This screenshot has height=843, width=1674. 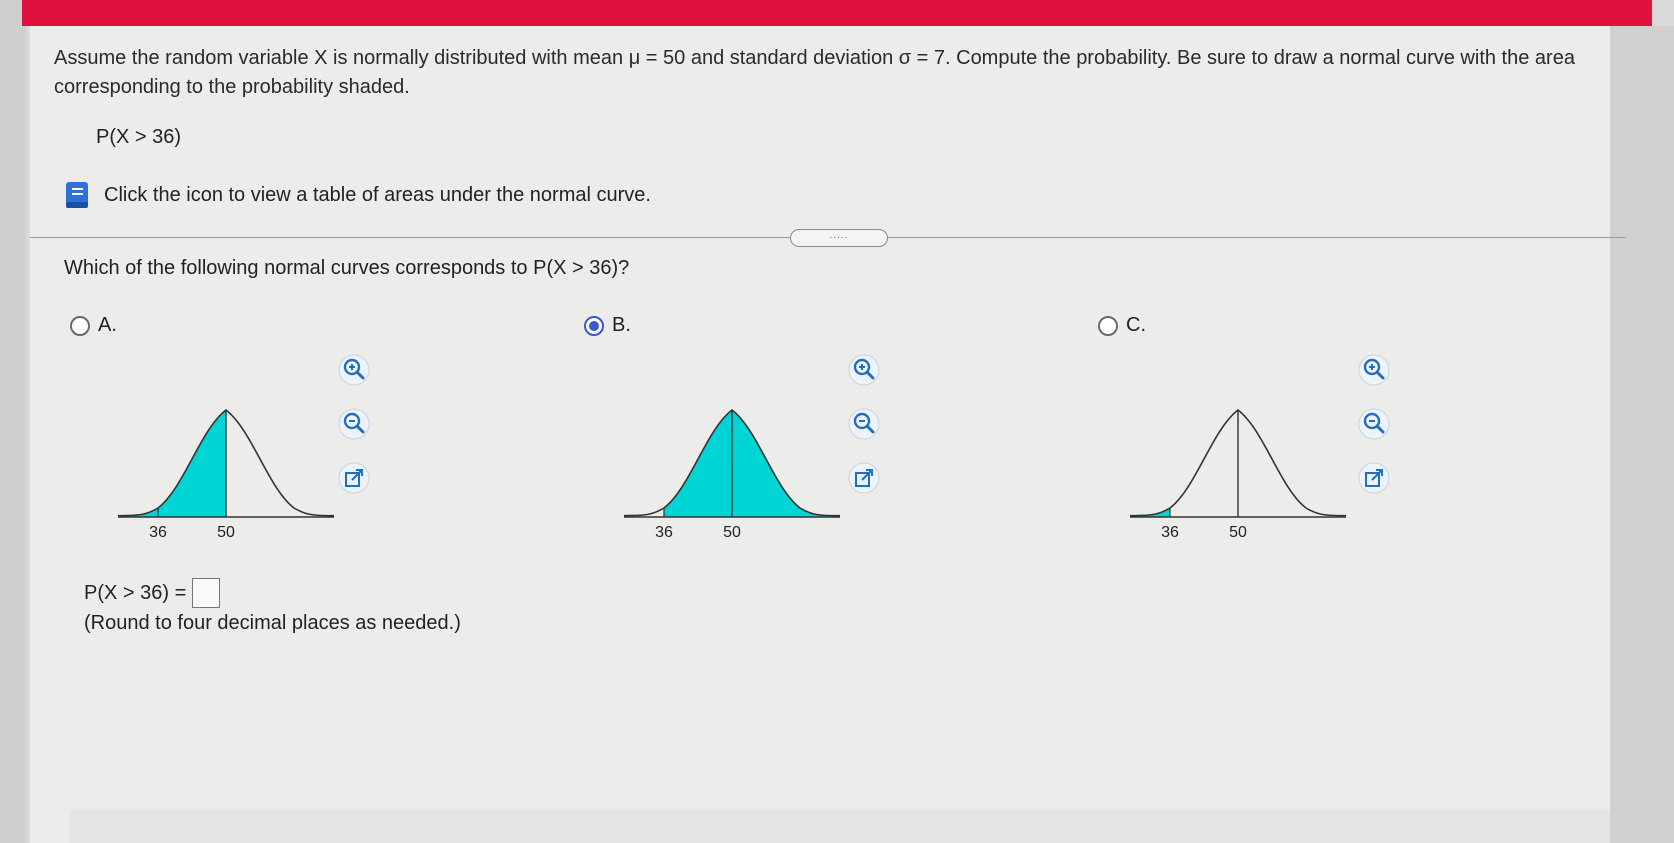 I want to click on choice-a-tools, so click(x=354, y=424).